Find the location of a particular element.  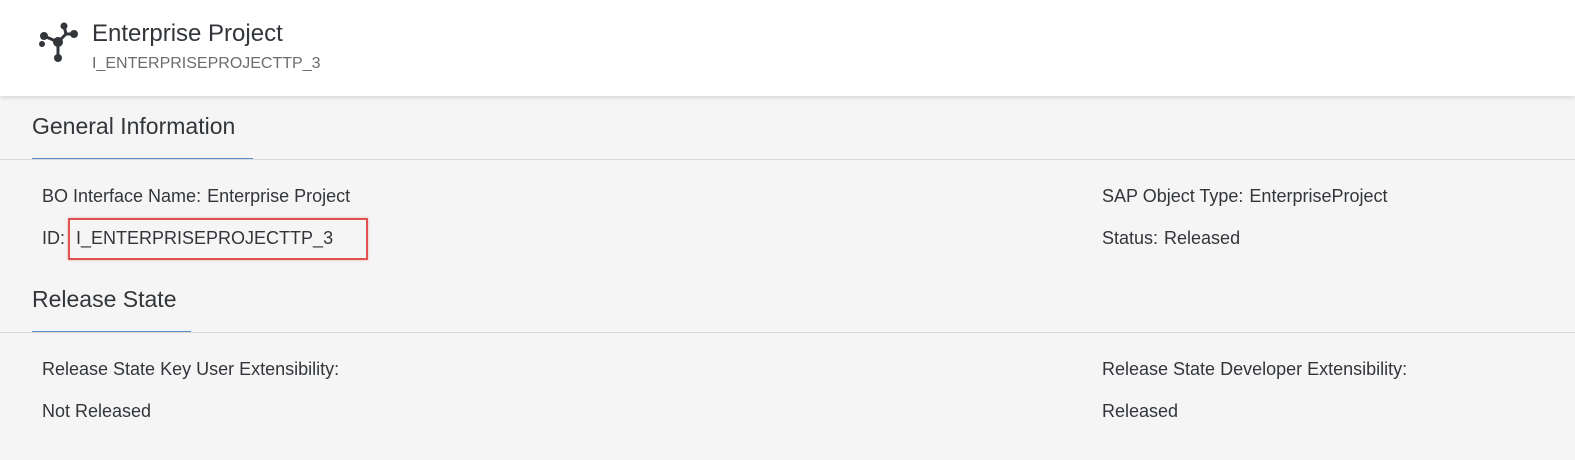

key-user-extensibility-label: Release State Key User Extensibility: is located at coordinates (191, 369).